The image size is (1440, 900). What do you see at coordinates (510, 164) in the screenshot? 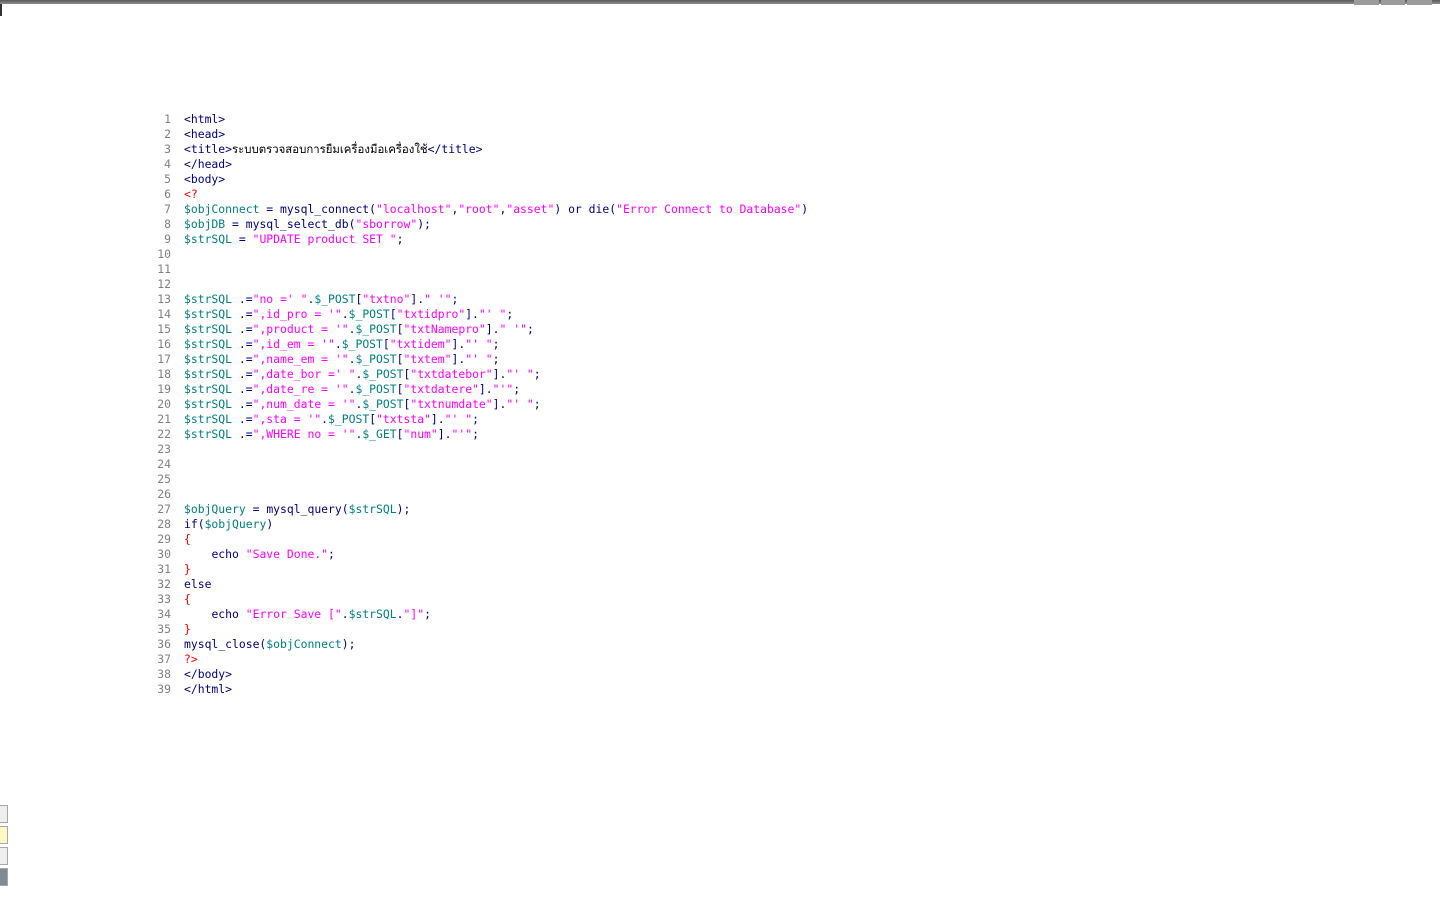
I see `code-line: 4 </head>` at bounding box center [510, 164].